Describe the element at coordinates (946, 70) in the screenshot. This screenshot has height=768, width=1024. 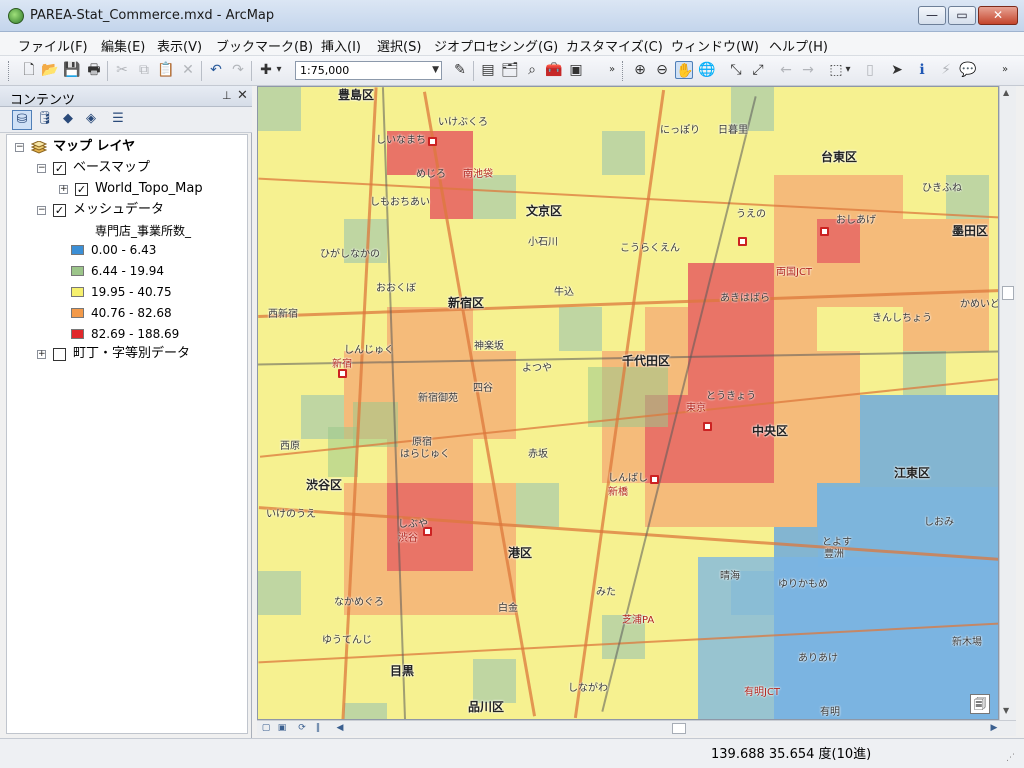
I see `hyperlink-icon: ⚡` at that location.